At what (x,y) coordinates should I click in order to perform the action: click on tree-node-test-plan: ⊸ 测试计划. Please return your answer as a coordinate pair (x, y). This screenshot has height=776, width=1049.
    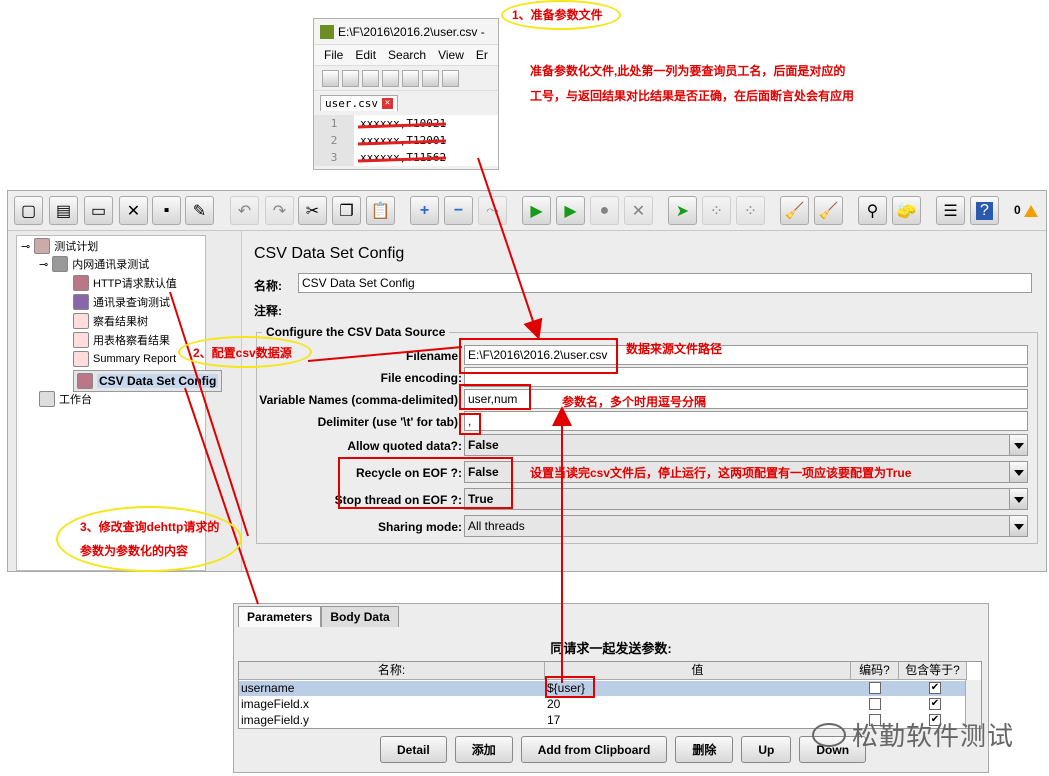
    Looking at the image, I should click on (59, 246).